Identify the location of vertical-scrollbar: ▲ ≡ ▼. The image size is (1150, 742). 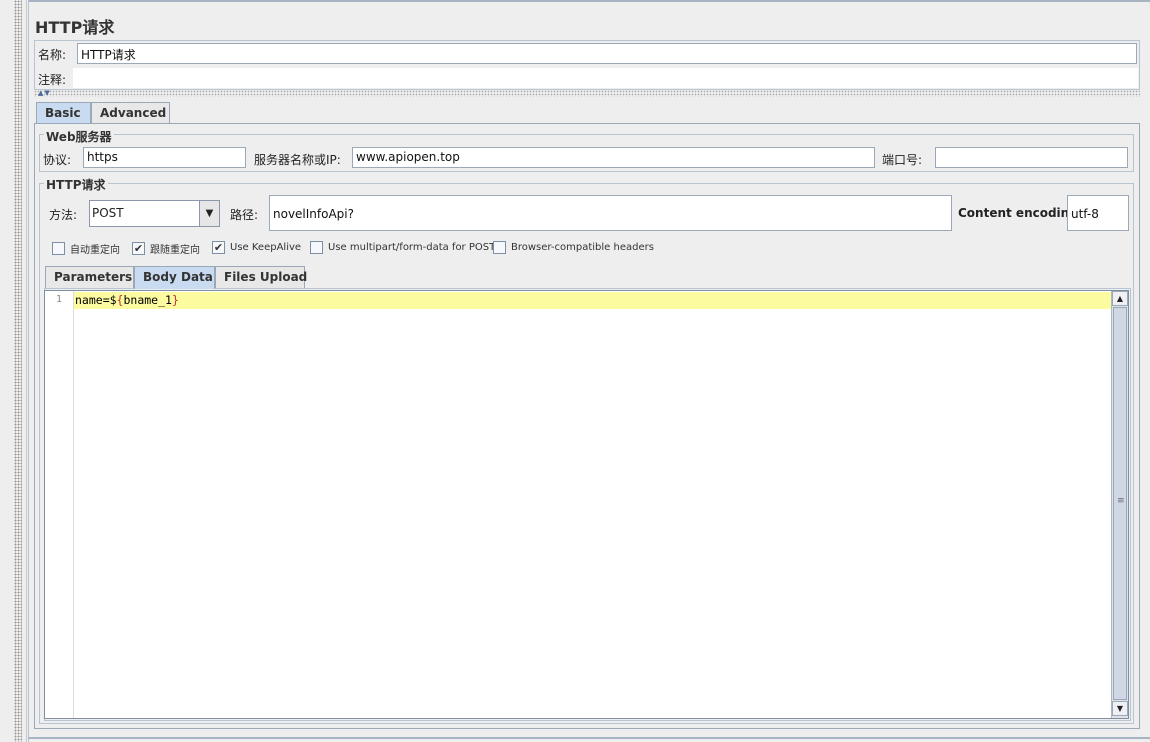
(1119, 504).